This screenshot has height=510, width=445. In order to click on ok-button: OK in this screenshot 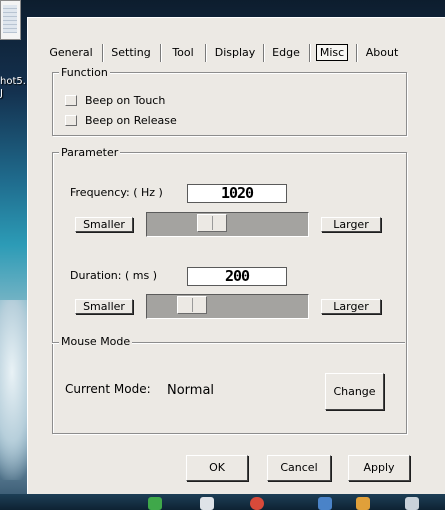, I will do `click(217, 468)`.